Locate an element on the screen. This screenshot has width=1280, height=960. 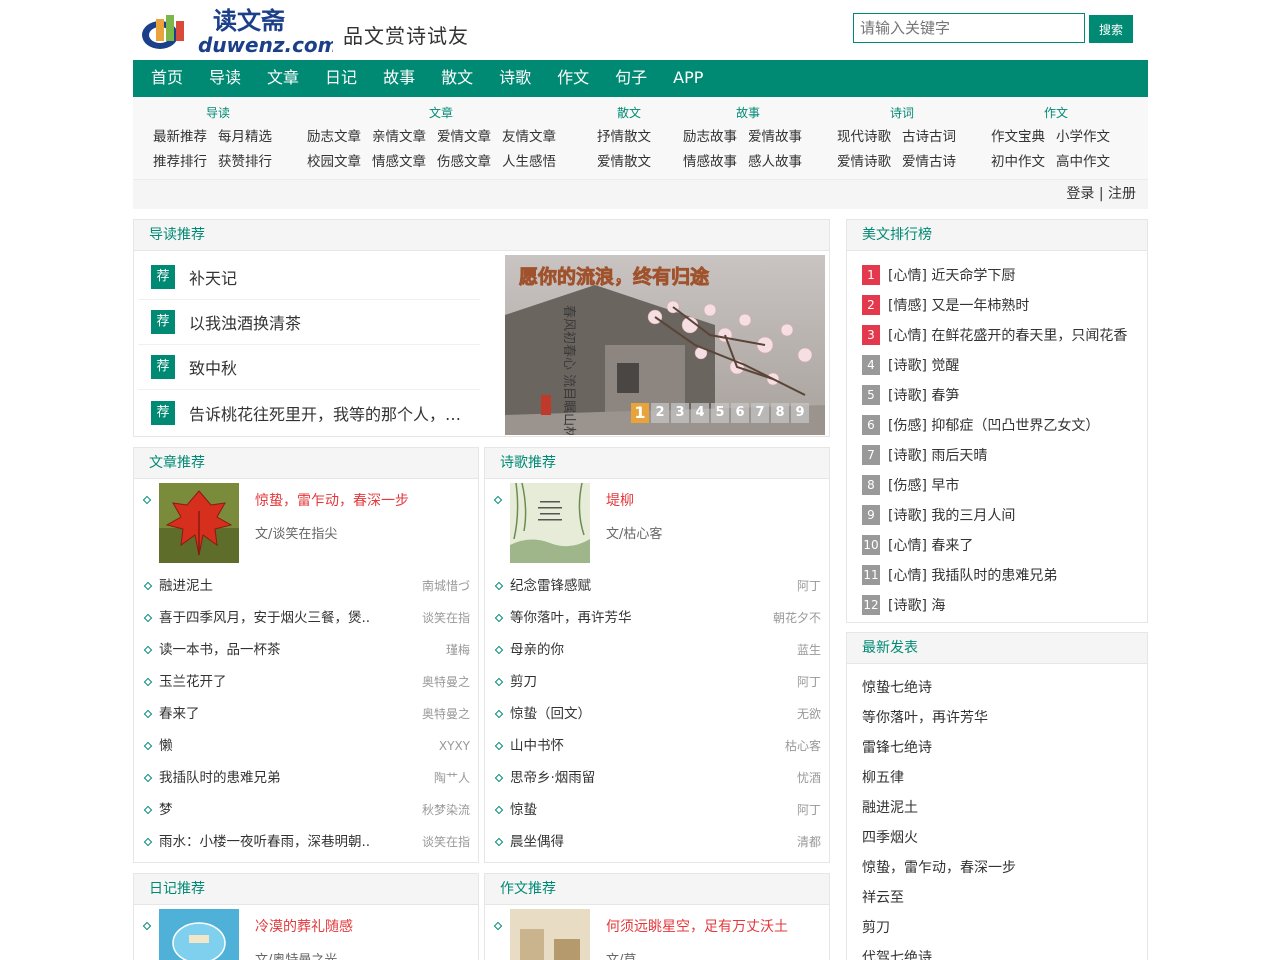
nav-sentence: 句子 is located at coordinates (631, 78).